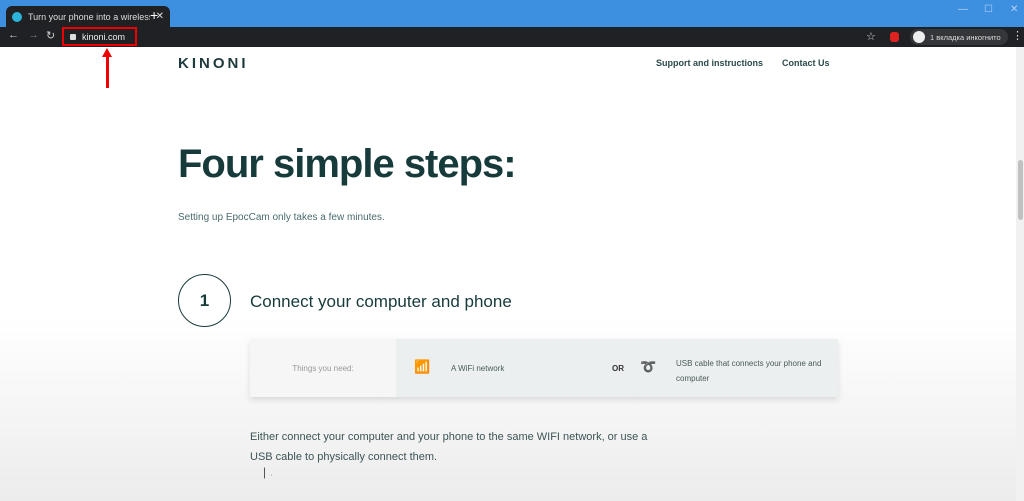 The image size is (1024, 501). I want to click on incognito-icon, so click(919, 37).